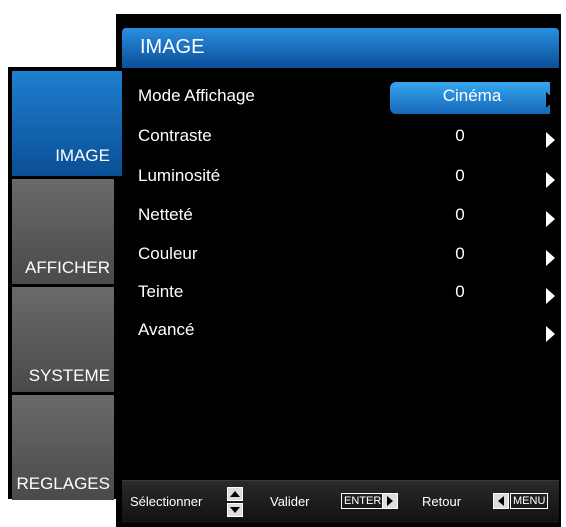 This screenshot has height=527, width=566. What do you see at coordinates (67, 267) in the screenshot?
I see `tab-afficher-label: AFFICHER` at bounding box center [67, 267].